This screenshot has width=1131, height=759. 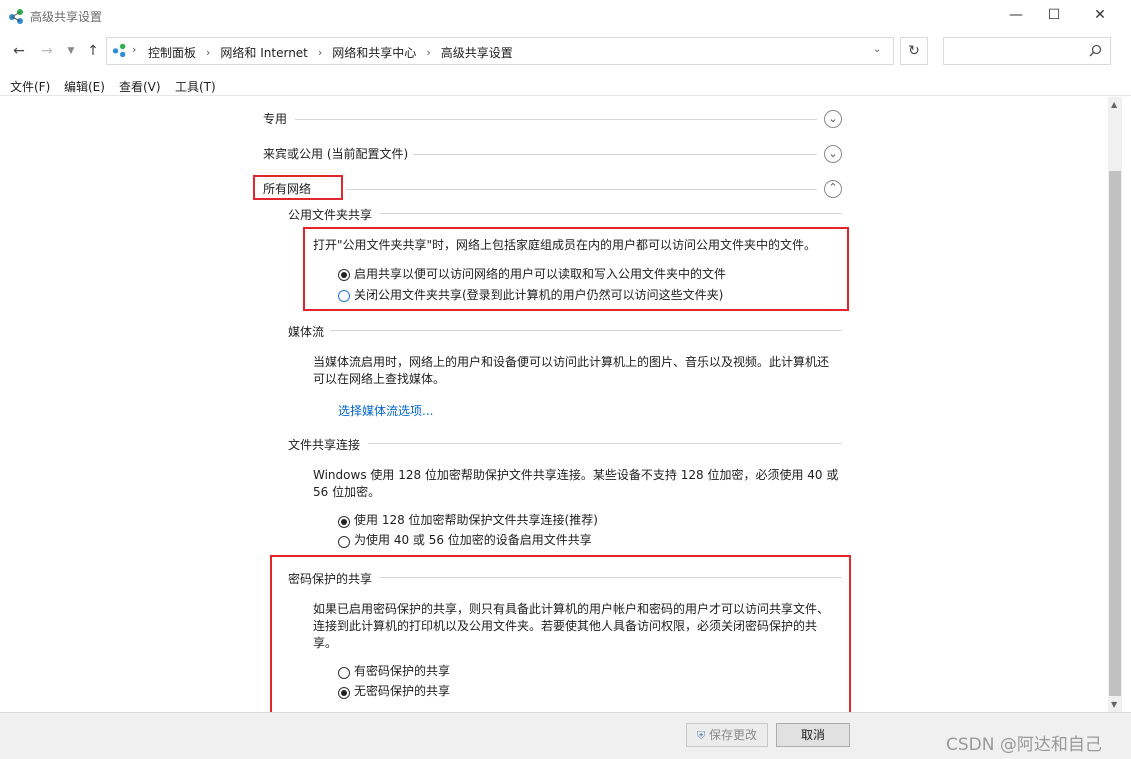 I want to click on public-folder-on-radio, so click(x=344, y=275).